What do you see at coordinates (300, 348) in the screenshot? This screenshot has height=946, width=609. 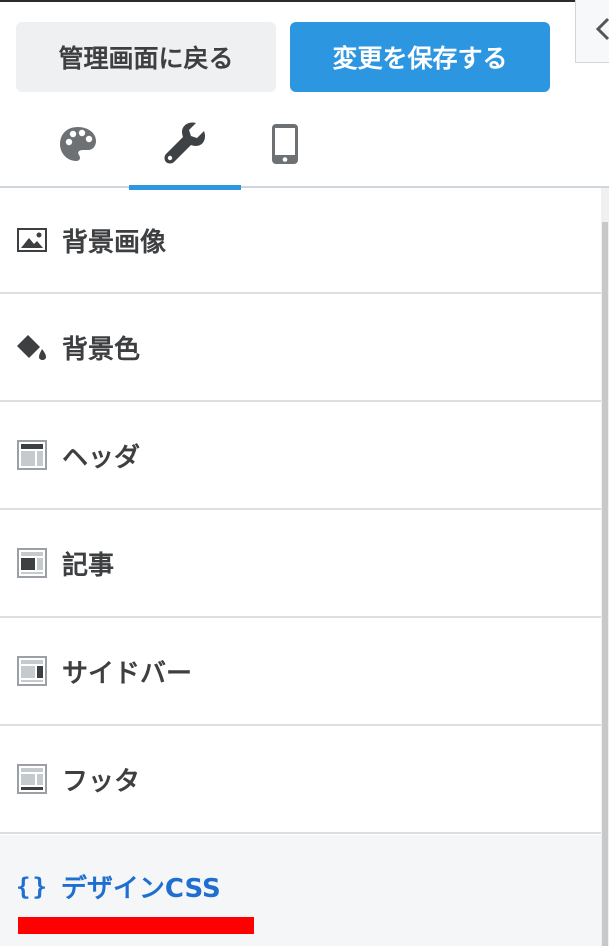 I see `menu-item-background-color: 背景色` at bounding box center [300, 348].